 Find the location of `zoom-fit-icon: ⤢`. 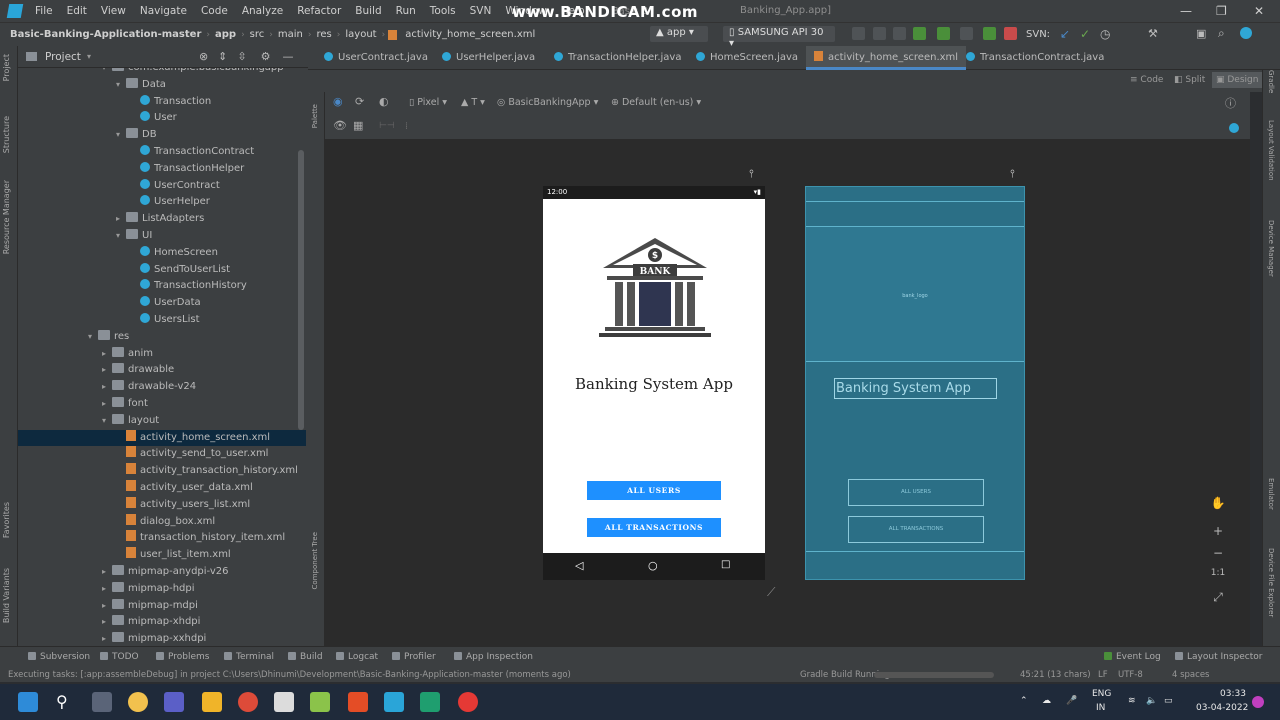

zoom-fit-icon: ⤢ is located at coordinates (1218, 597).